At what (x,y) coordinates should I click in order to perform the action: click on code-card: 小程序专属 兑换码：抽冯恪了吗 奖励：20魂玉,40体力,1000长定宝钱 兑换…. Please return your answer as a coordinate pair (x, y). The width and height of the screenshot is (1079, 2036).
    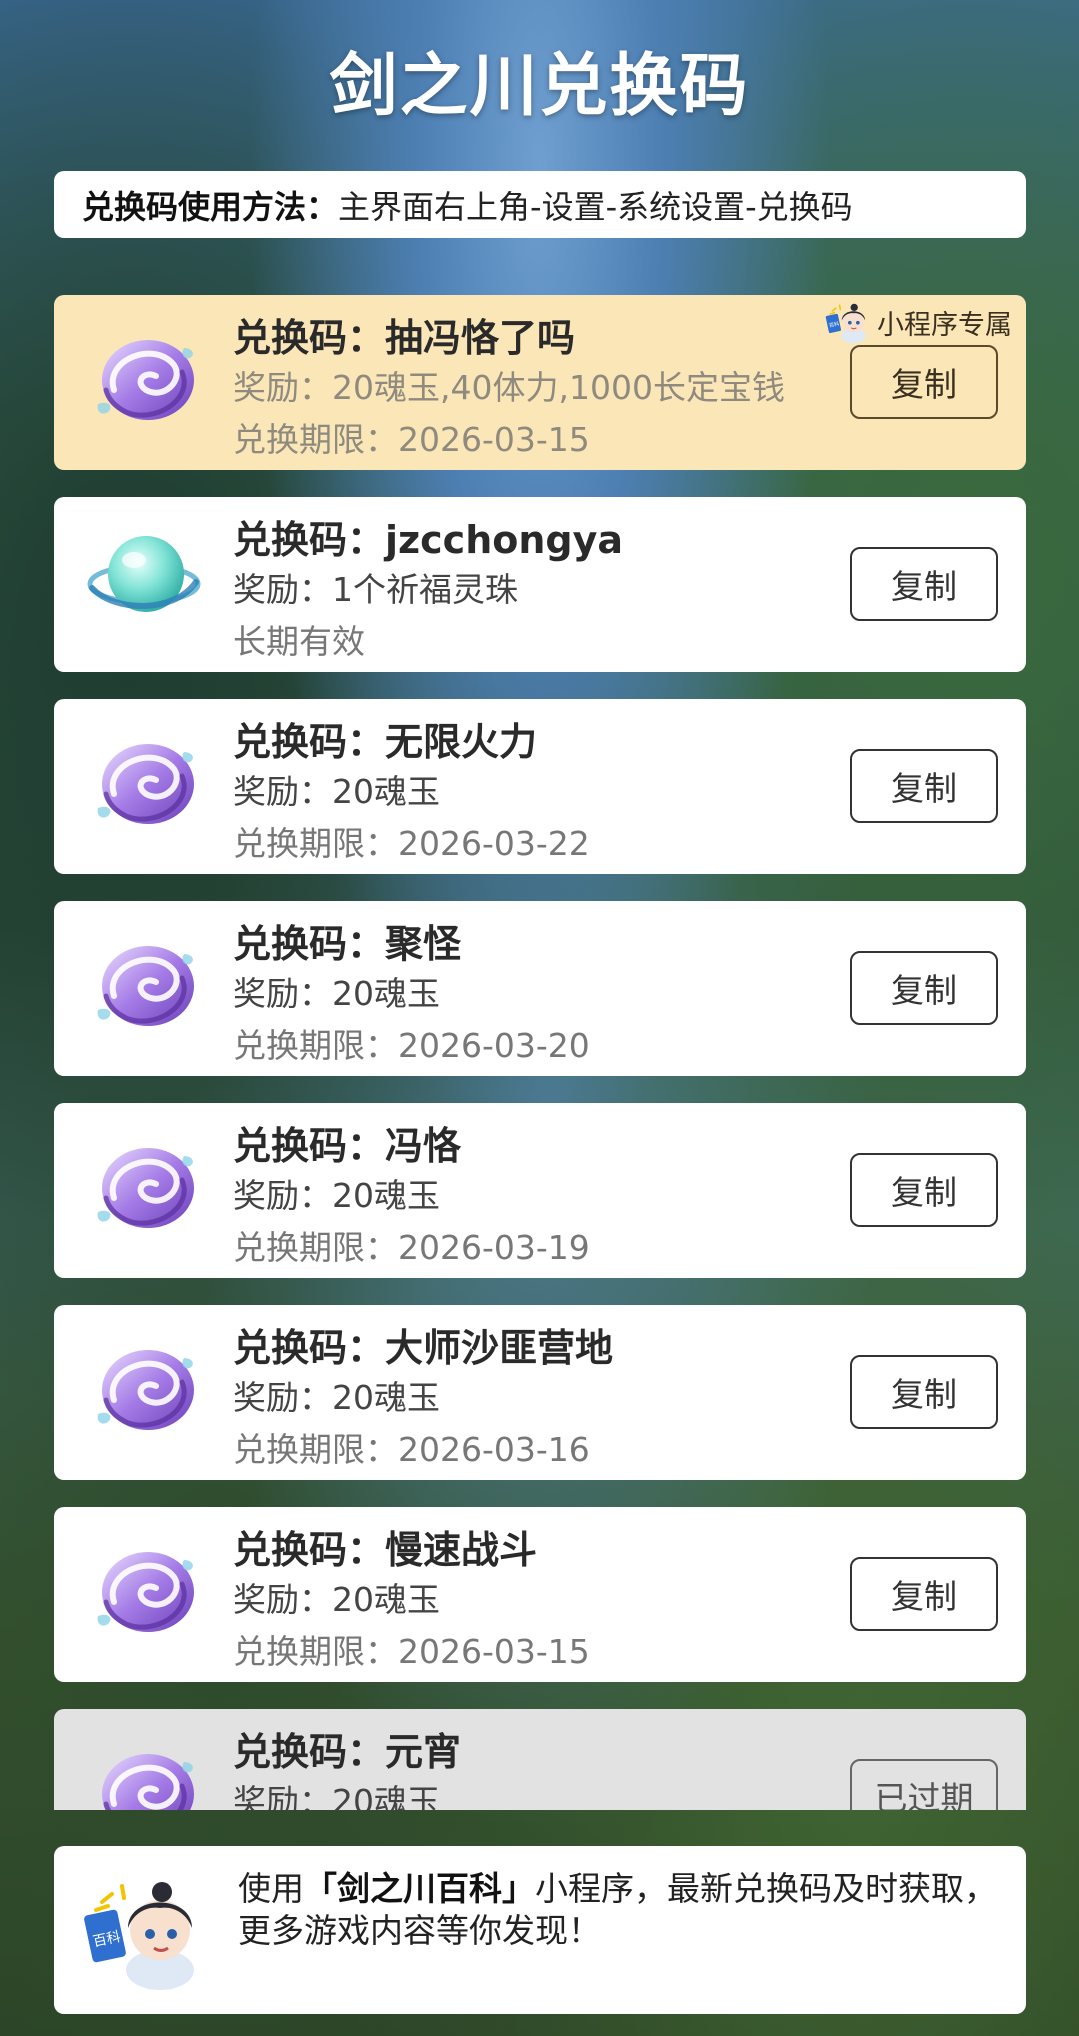
    Looking at the image, I should click on (540, 382).